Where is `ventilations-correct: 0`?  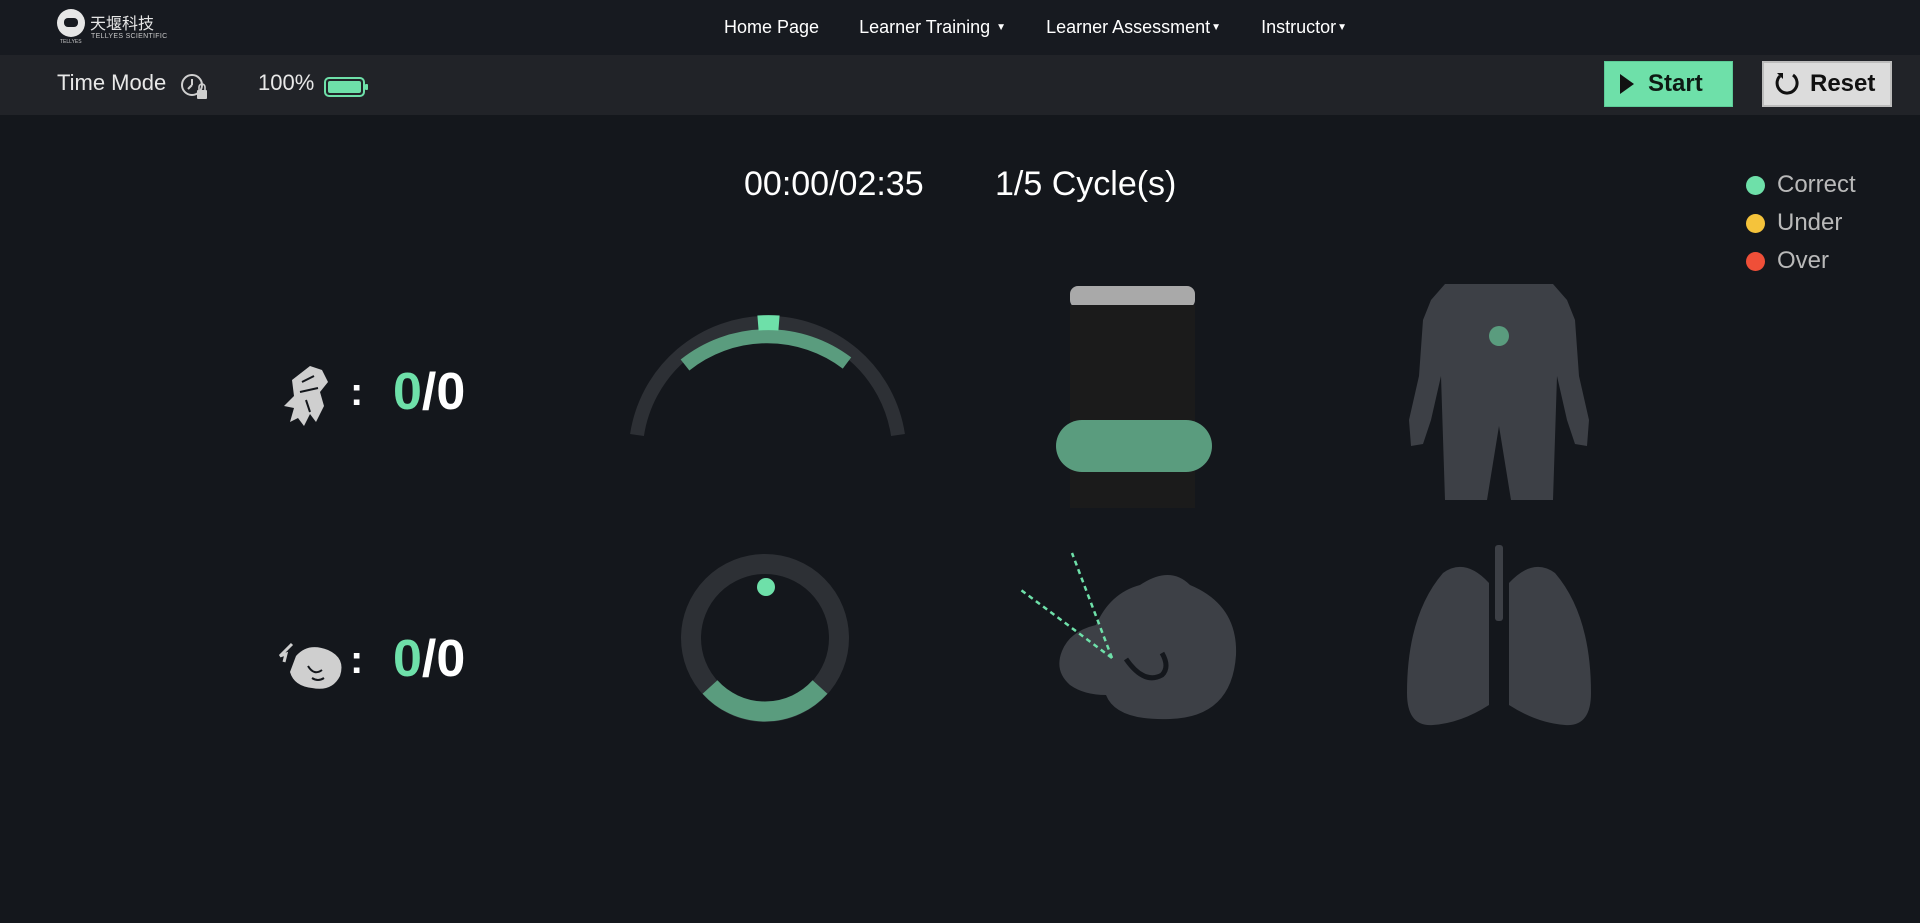 ventilations-correct: 0 is located at coordinates (407, 659).